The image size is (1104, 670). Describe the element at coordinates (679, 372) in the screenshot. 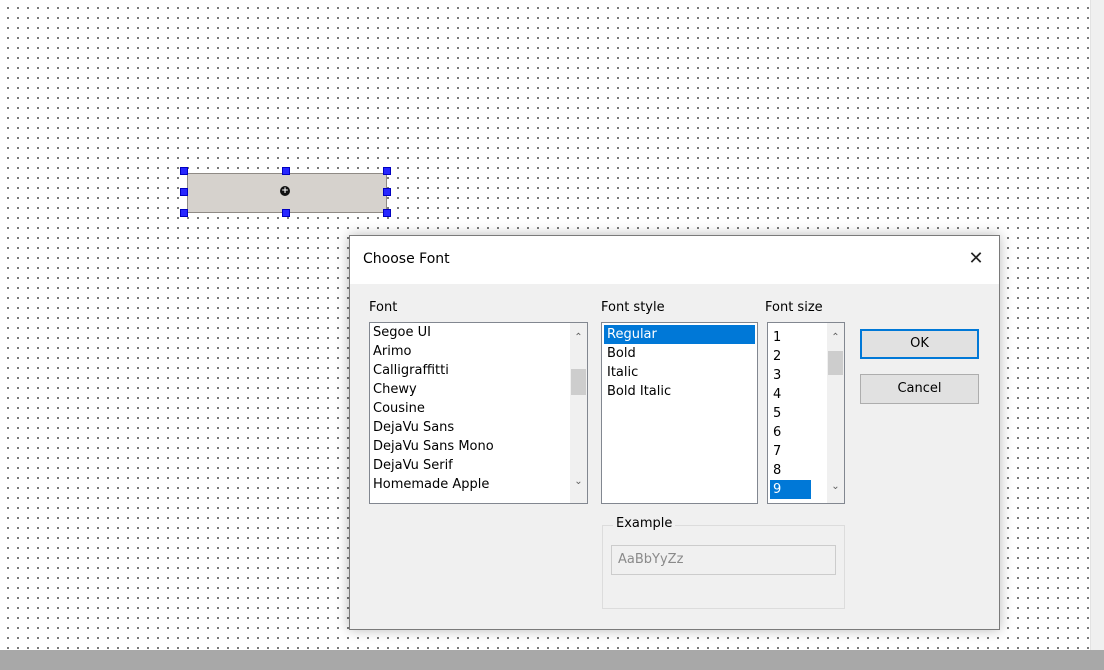

I see `font-style-item: Italic` at that location.